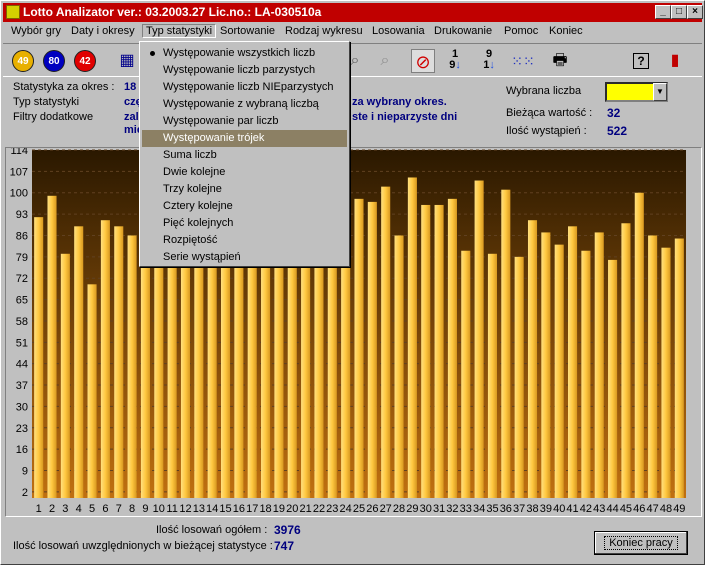  I want to click on game-49-button: 49, so click(23, 61).